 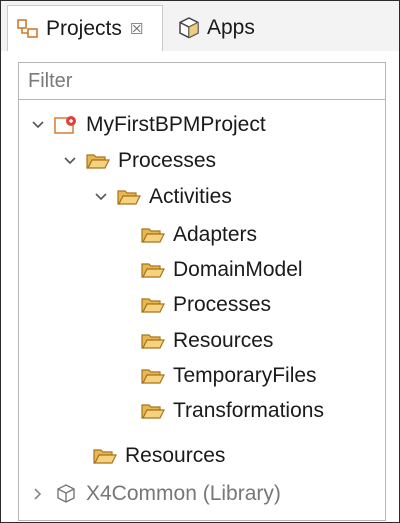 I want to click on tree-item-label: Activities, so click(x=190, y=196).